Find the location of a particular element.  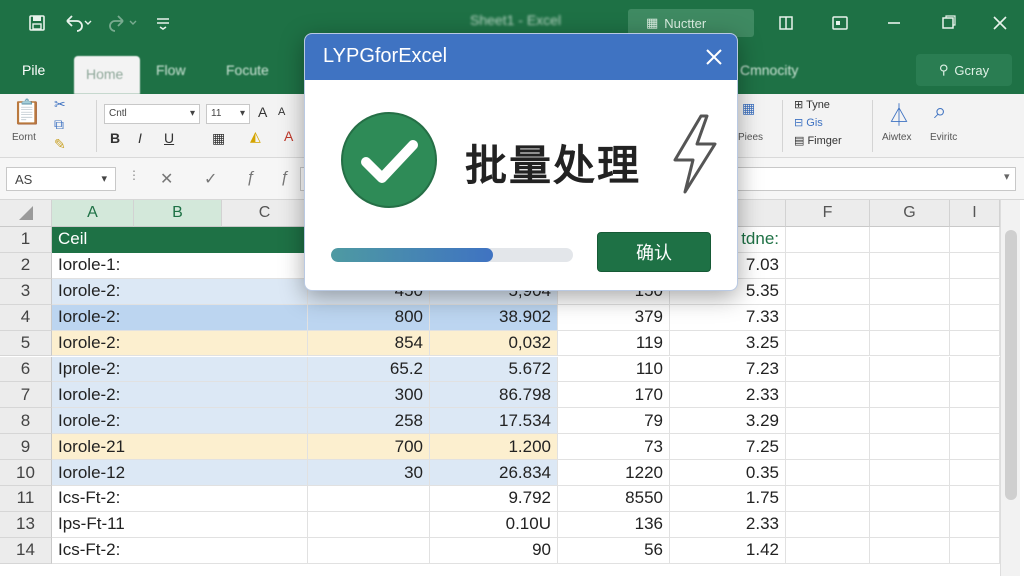

present-icon is located at coordinates (840, 23).